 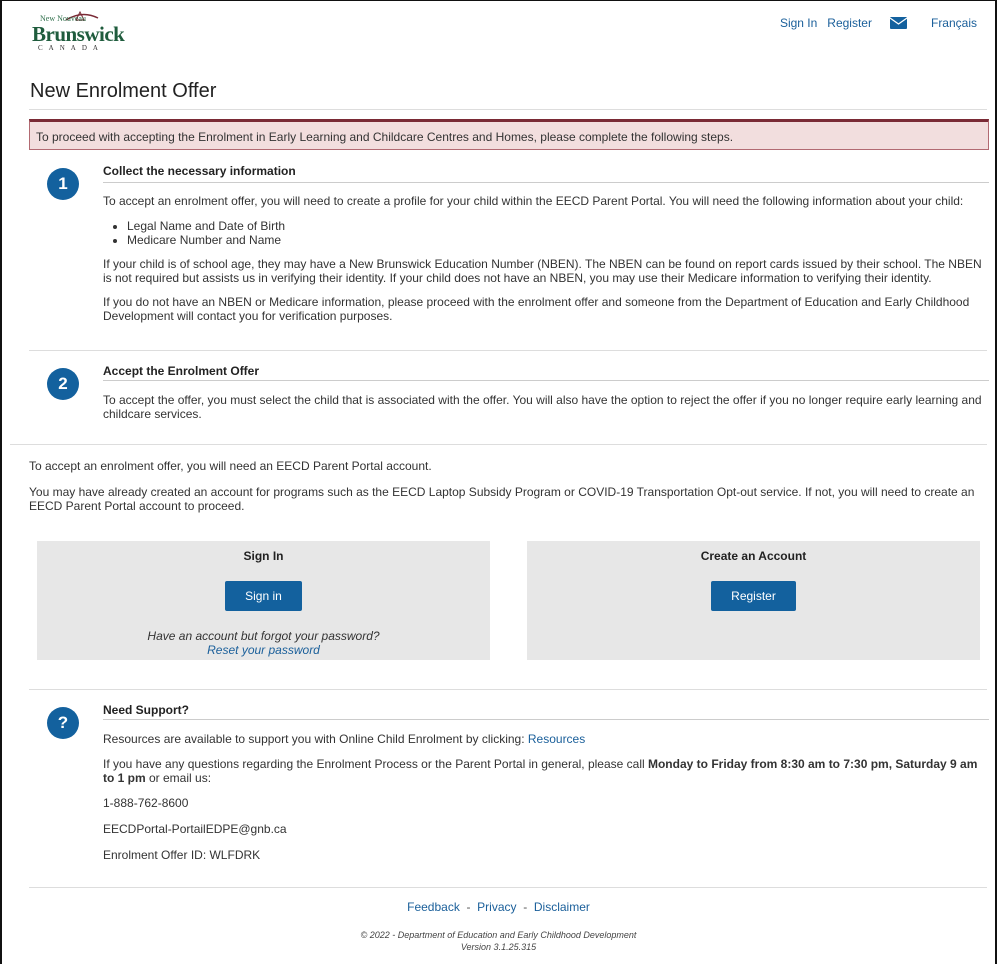 What do you see at coordinates (556, 739) in the screenshot?
I see `resources-link: Resources` at bounding box center [556, 739].